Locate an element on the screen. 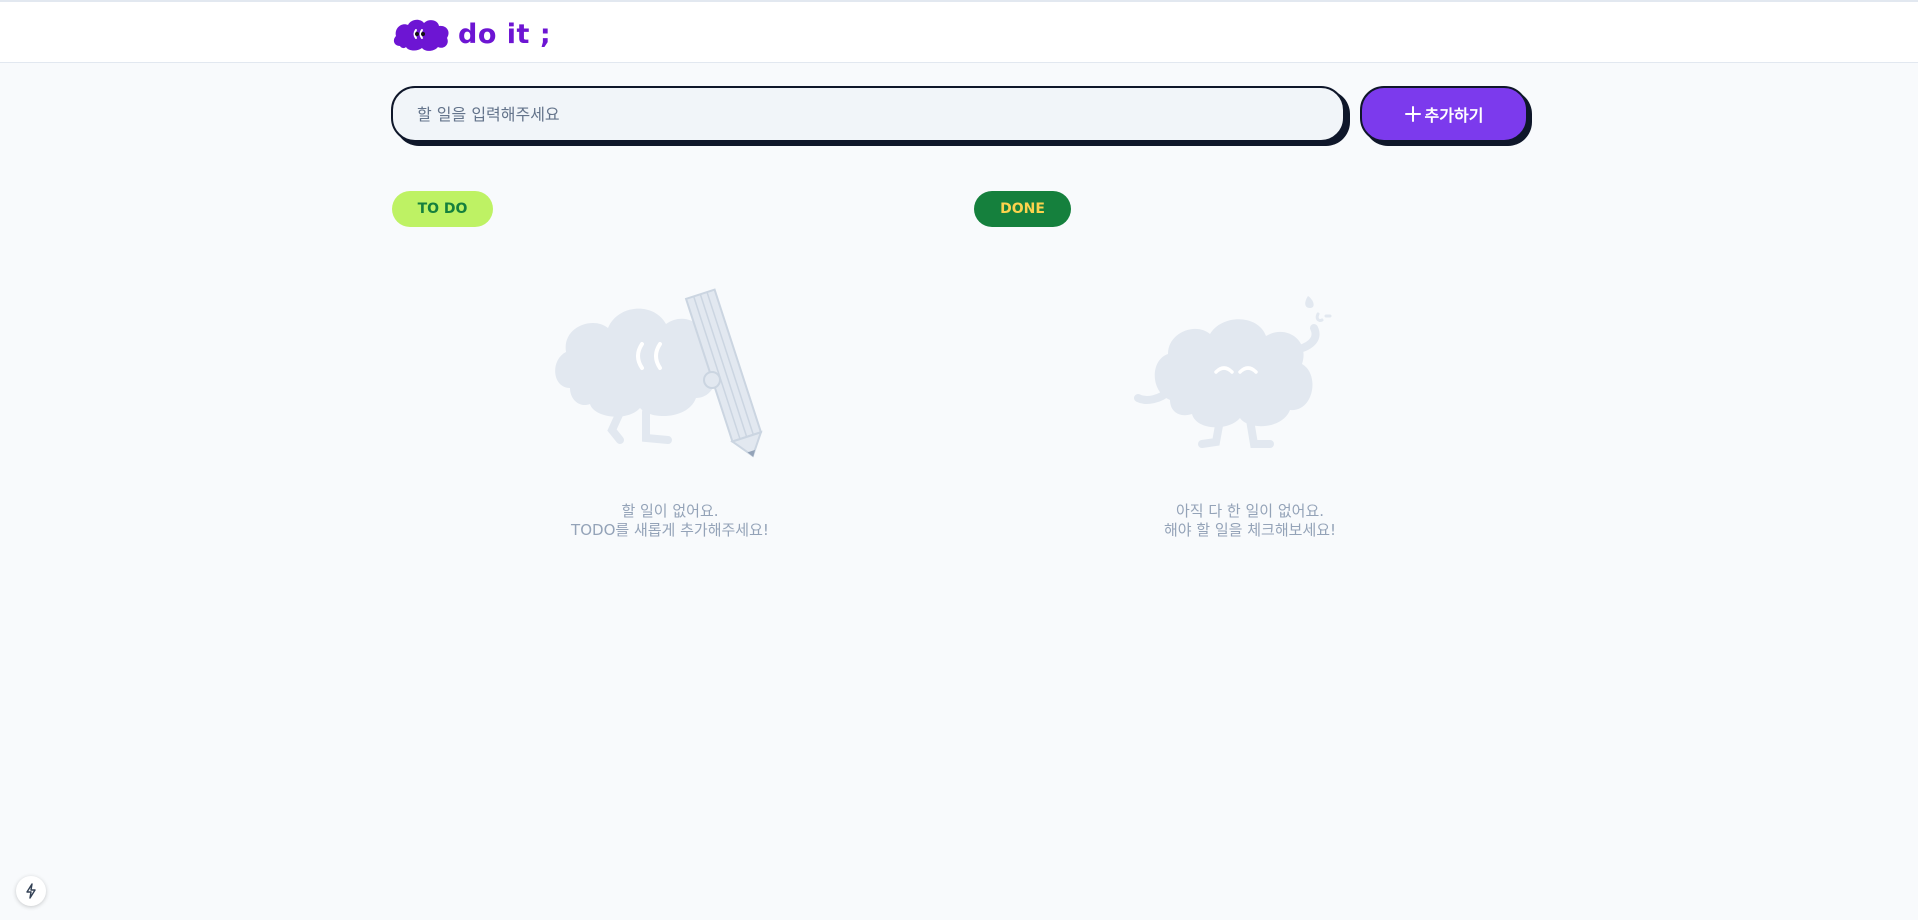 This screenshot has height=920, width=1918. todo-empty-line2: TODO를 새롭게 추가해주세요! is located at coordinates (670, 530).